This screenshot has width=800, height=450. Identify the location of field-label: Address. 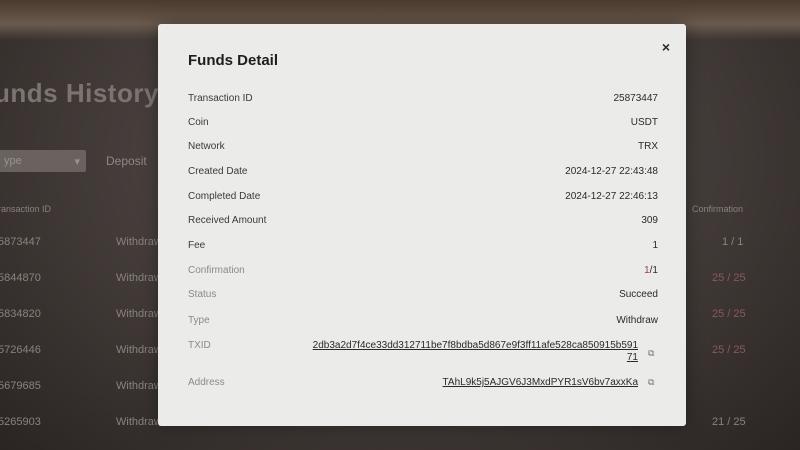
(206, 382).